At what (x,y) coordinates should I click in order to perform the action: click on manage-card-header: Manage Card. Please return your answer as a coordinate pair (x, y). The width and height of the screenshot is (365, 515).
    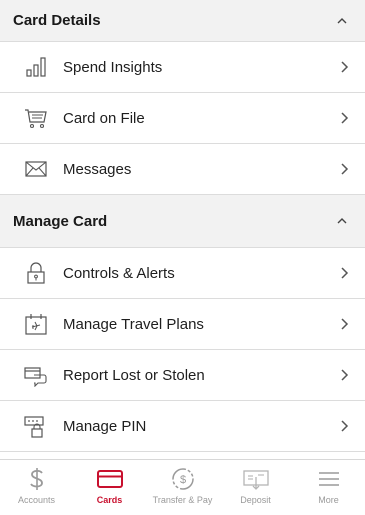
    Looking at the image, I should click on (182, 221).